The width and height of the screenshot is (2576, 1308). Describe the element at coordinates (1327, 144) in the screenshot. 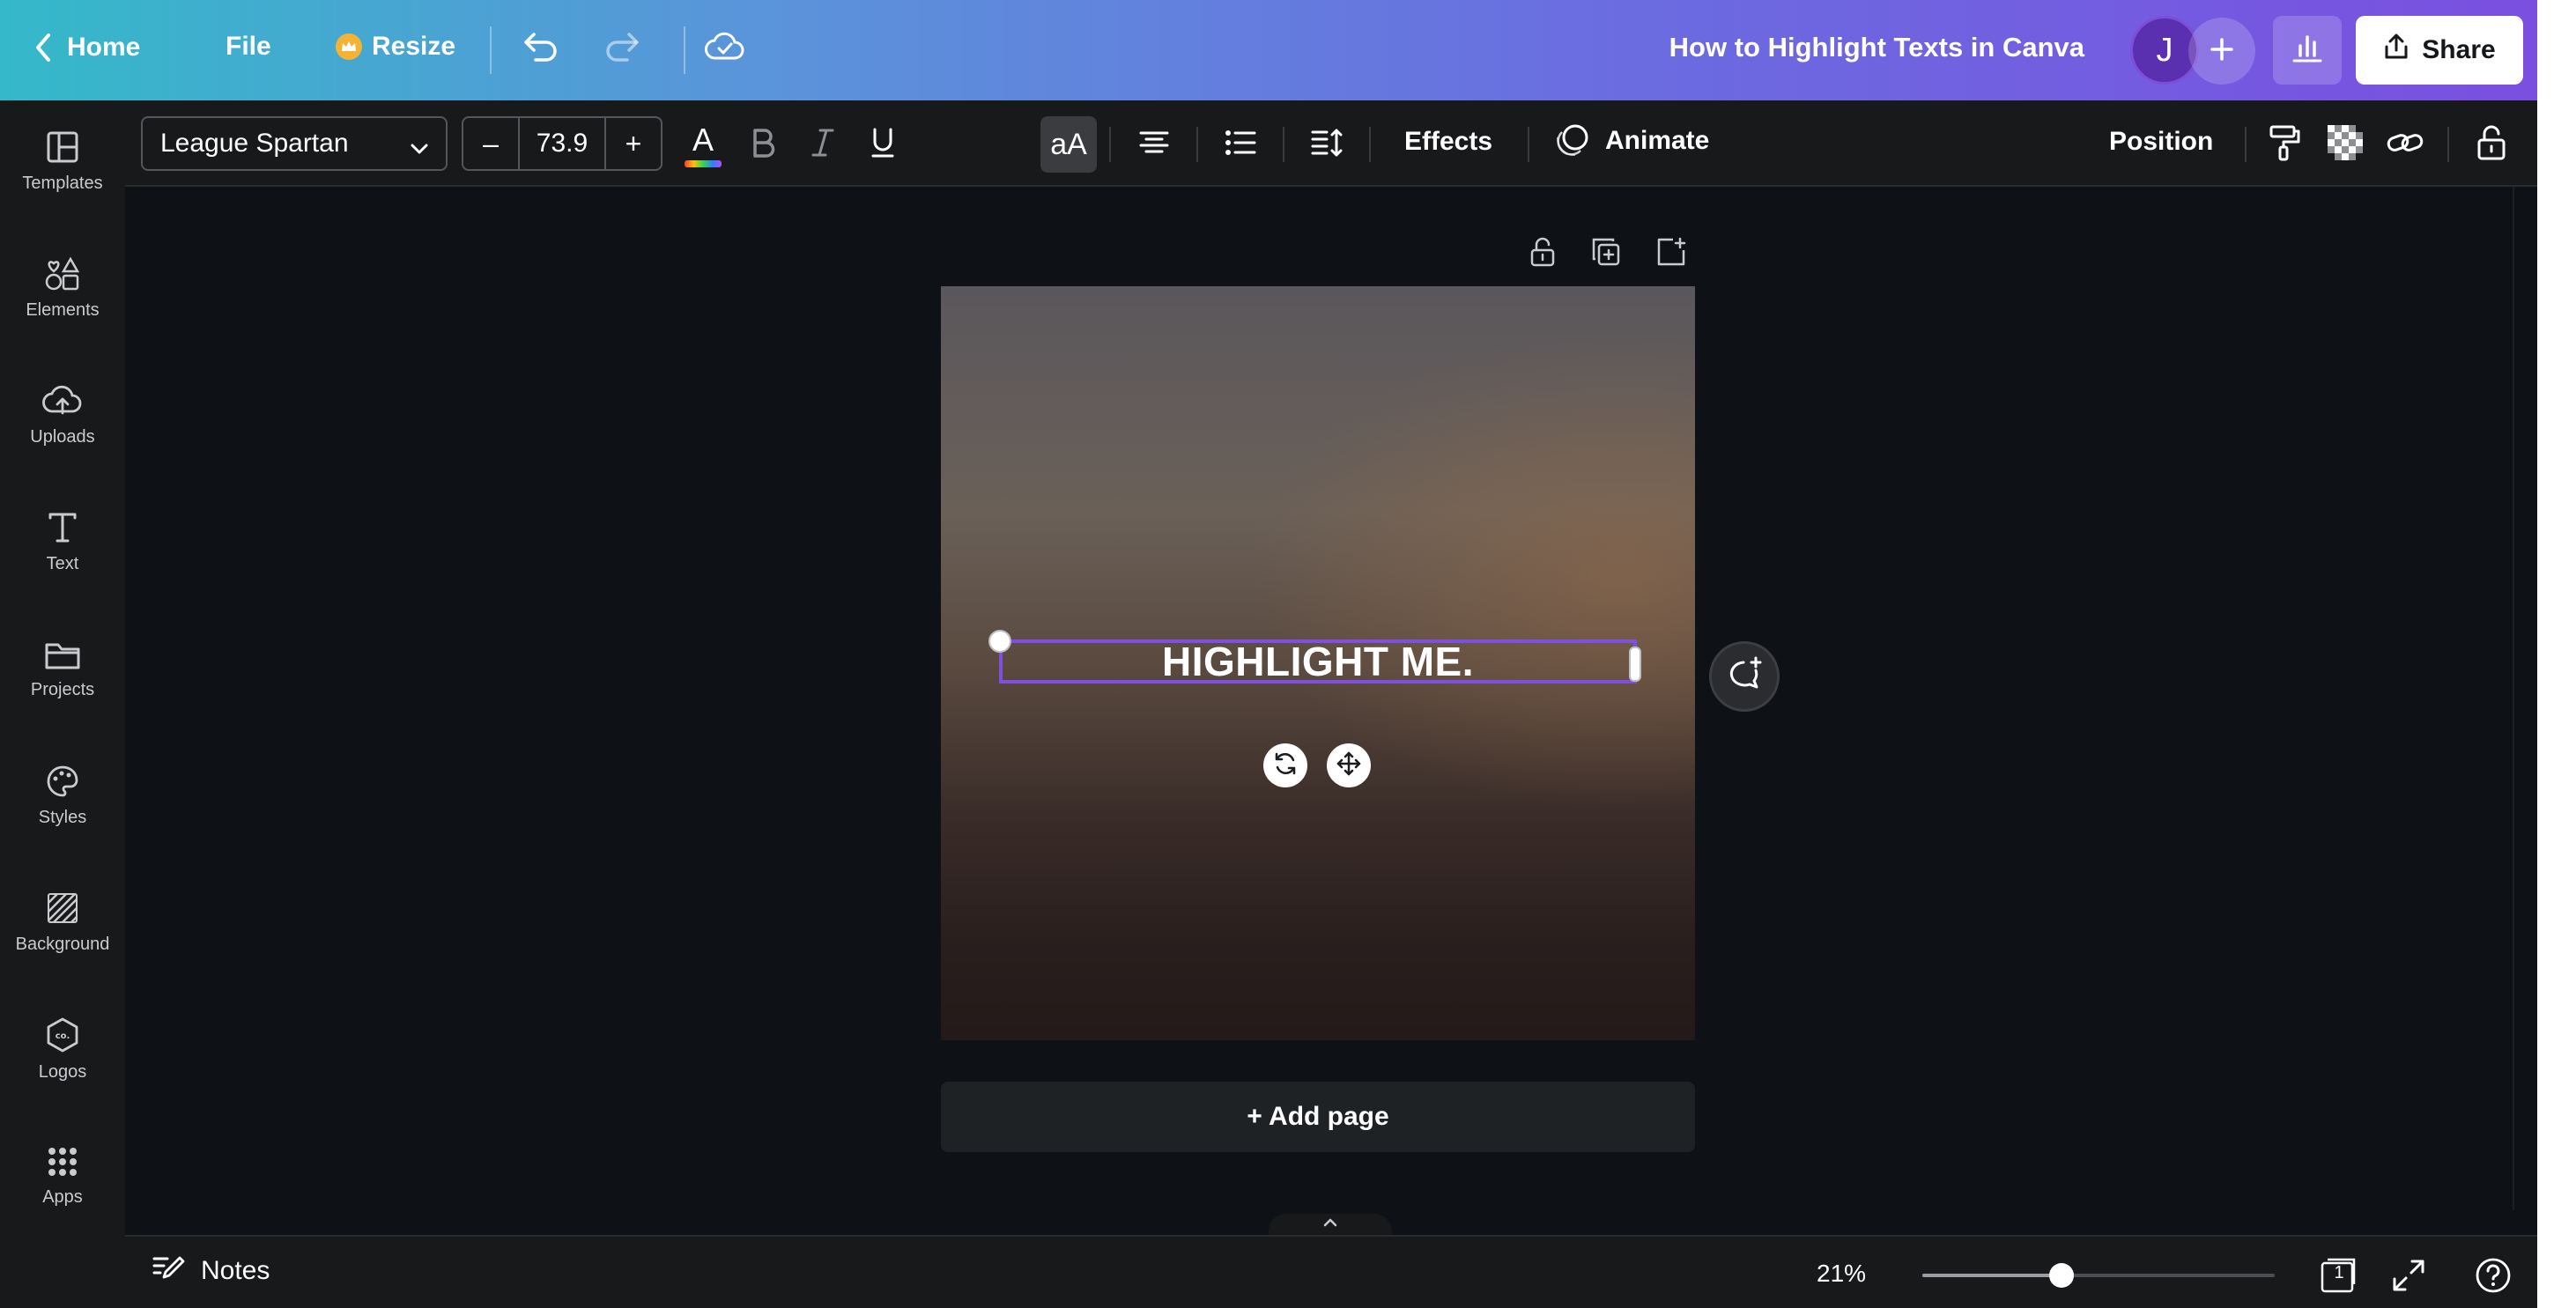

I see `spacing-button` at that location.